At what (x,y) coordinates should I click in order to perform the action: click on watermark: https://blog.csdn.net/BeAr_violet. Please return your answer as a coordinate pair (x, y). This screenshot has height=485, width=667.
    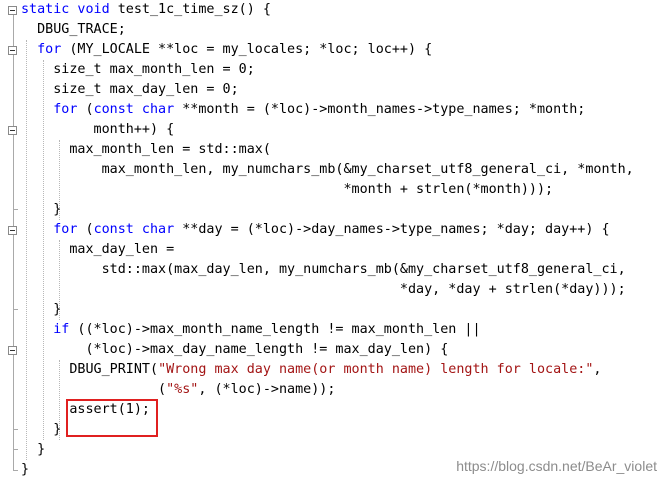
    Looking at the image, I should click on (556, 466).